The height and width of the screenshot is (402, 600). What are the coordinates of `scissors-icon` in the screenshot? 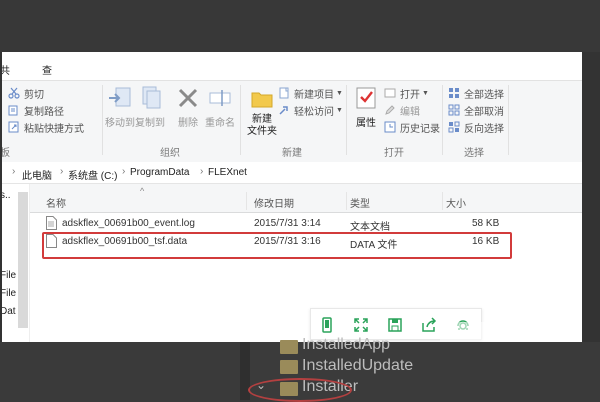 It's located at (14, 93).